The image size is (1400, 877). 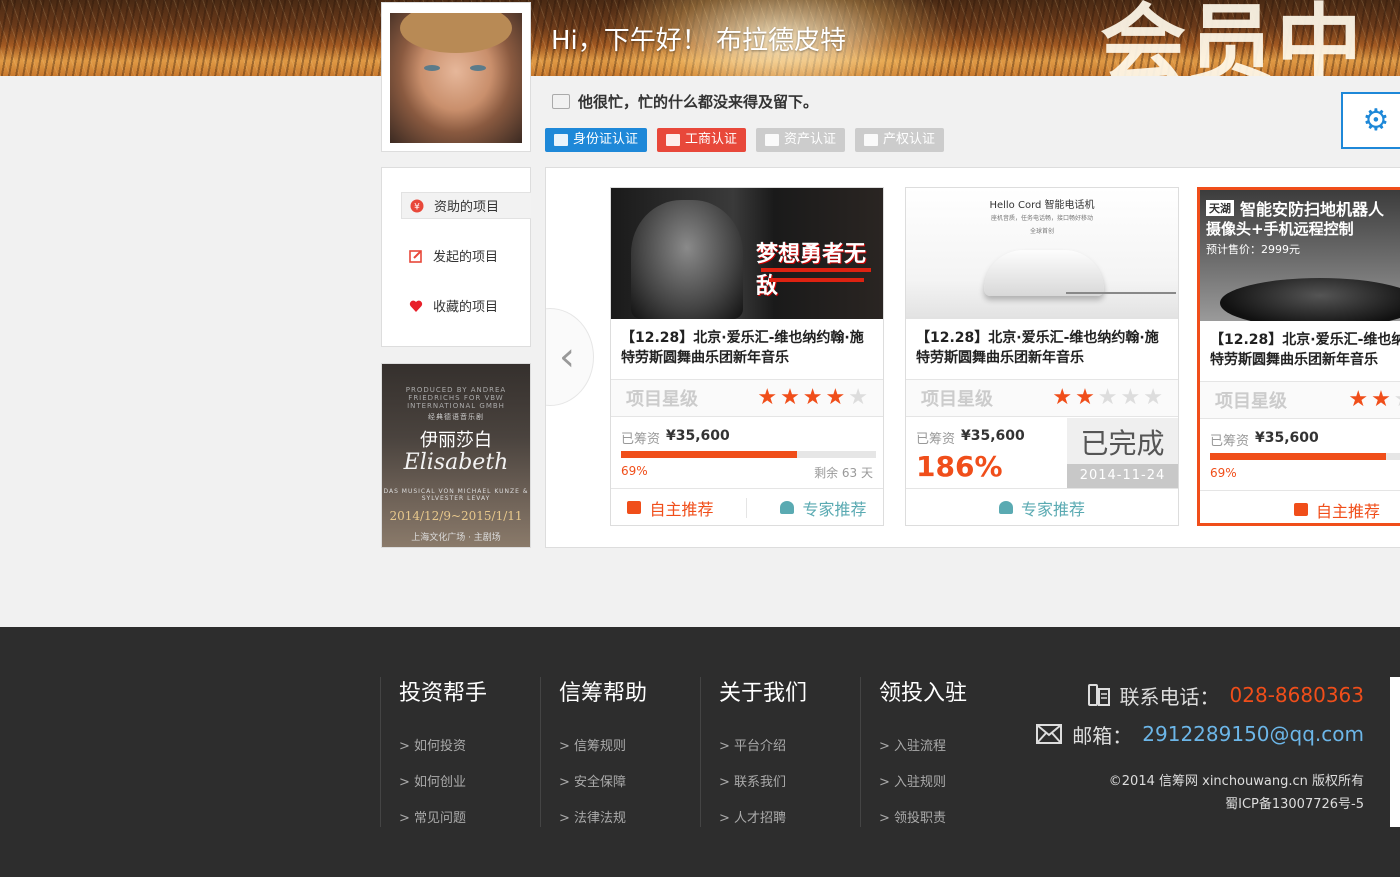 What do you see at coordinates (456, 516) in the screenshot?
I see `poster-date: 2014/12/9~2015/1/11` at bounding box center [456, 516].